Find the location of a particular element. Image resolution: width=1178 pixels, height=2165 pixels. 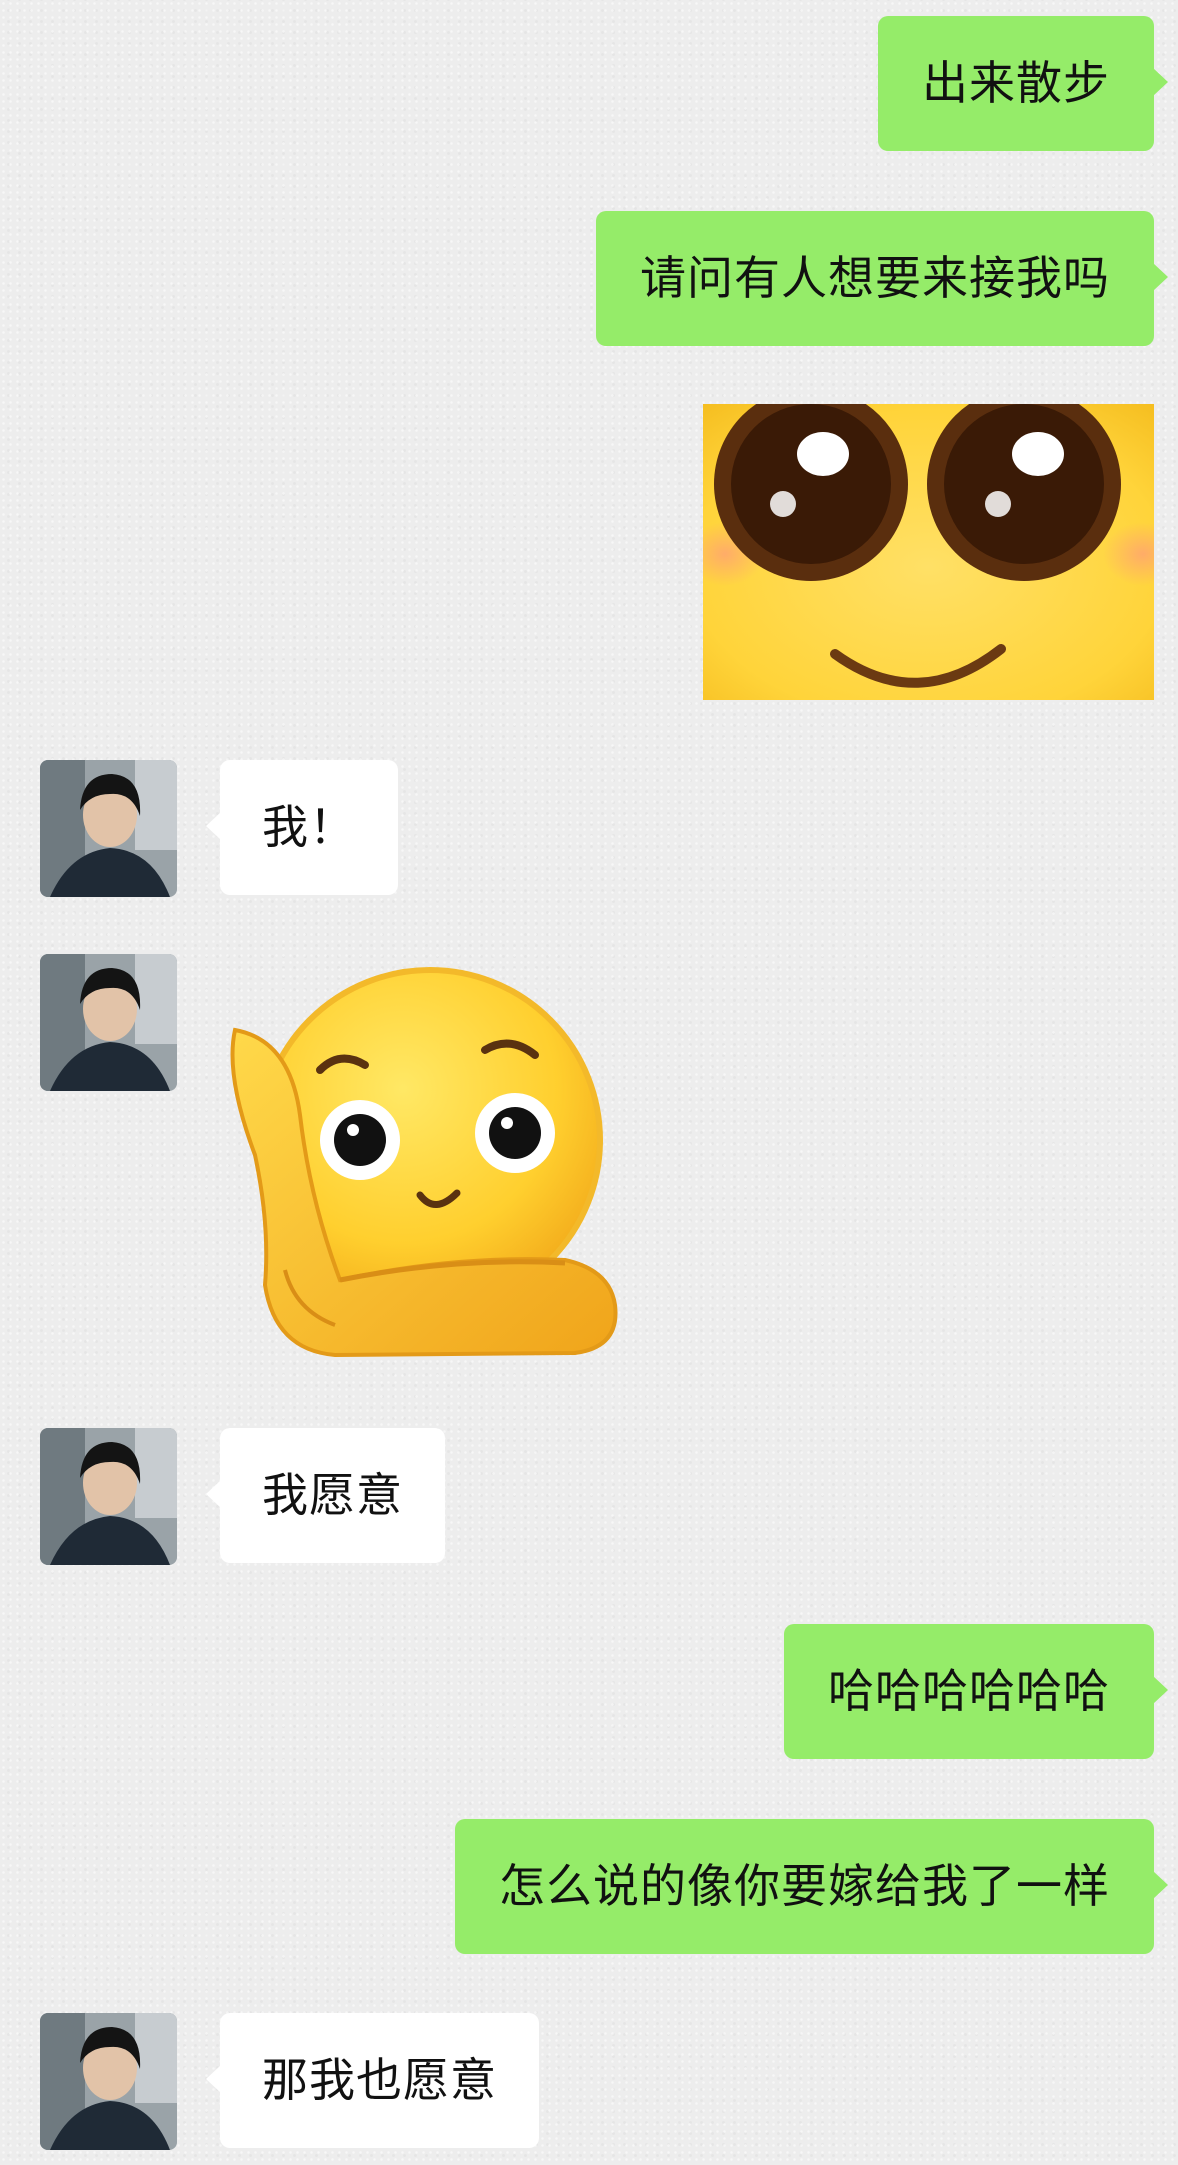

message-bubble-incoming: 我愿意 is located at coordinates (325, 1495).